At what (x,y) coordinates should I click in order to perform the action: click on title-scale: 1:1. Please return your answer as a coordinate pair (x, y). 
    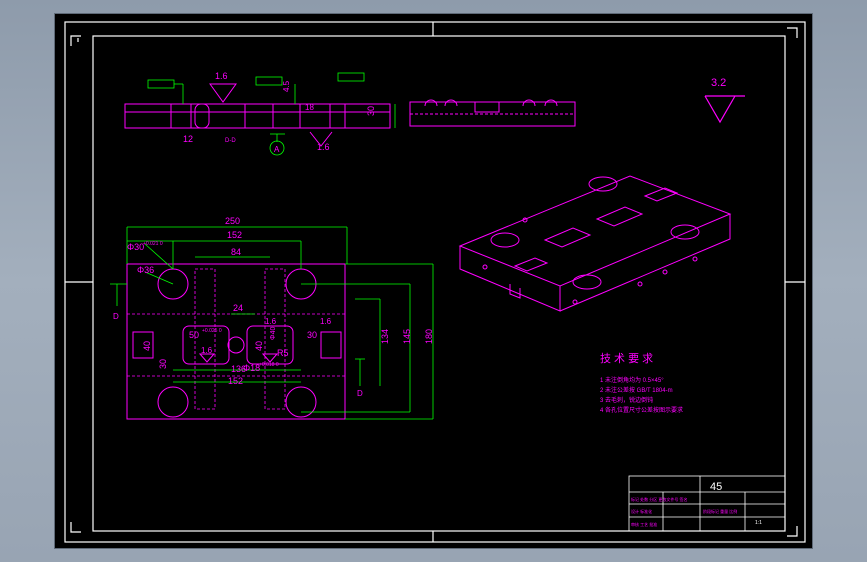
    Looking at the image, I should click on (758, 523).